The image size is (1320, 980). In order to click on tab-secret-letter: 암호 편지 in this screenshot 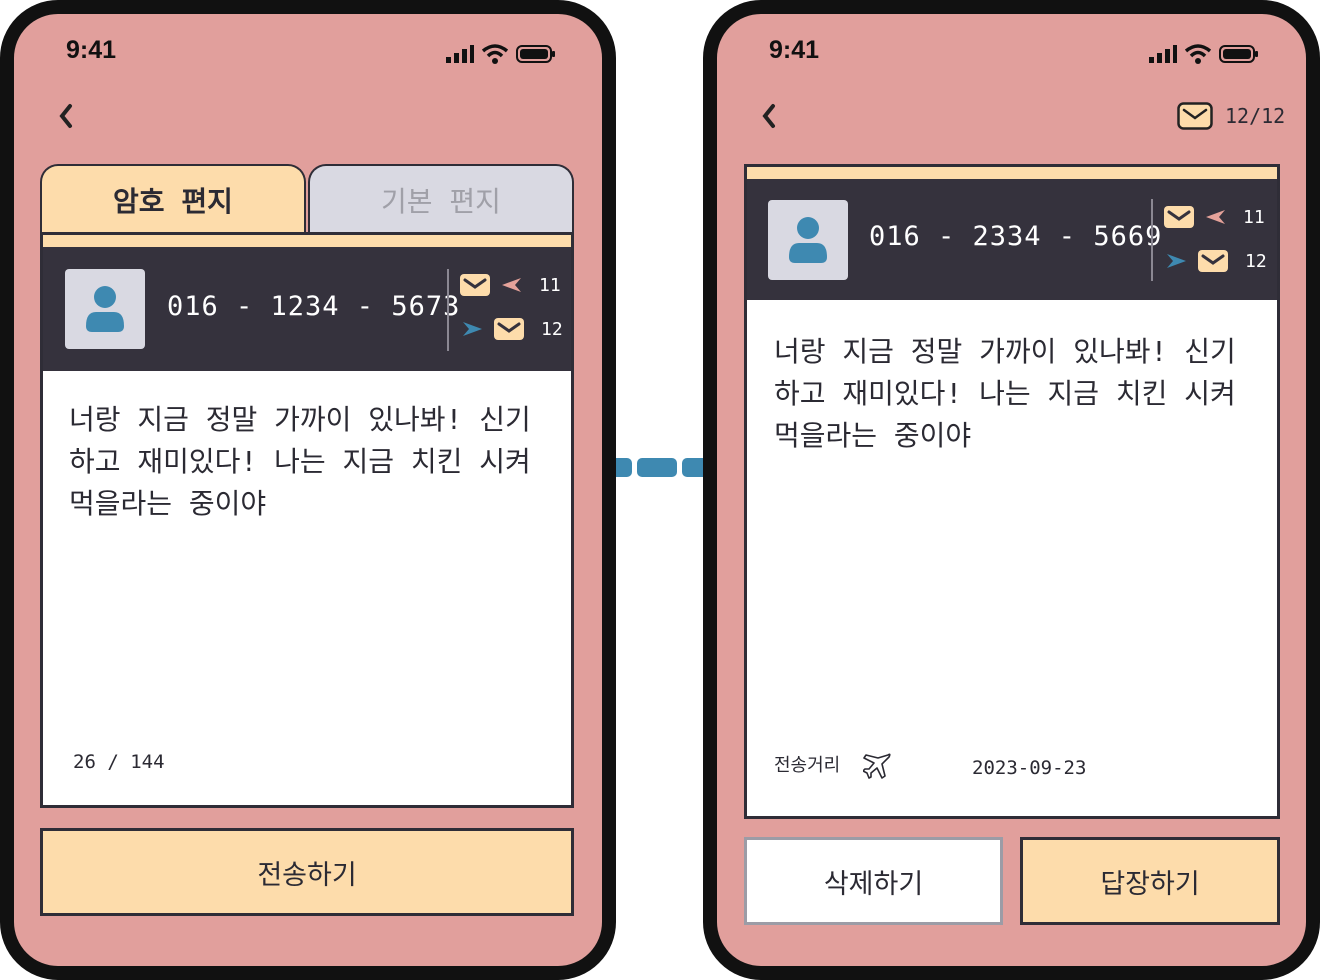, I will do `click(173, 199)`.